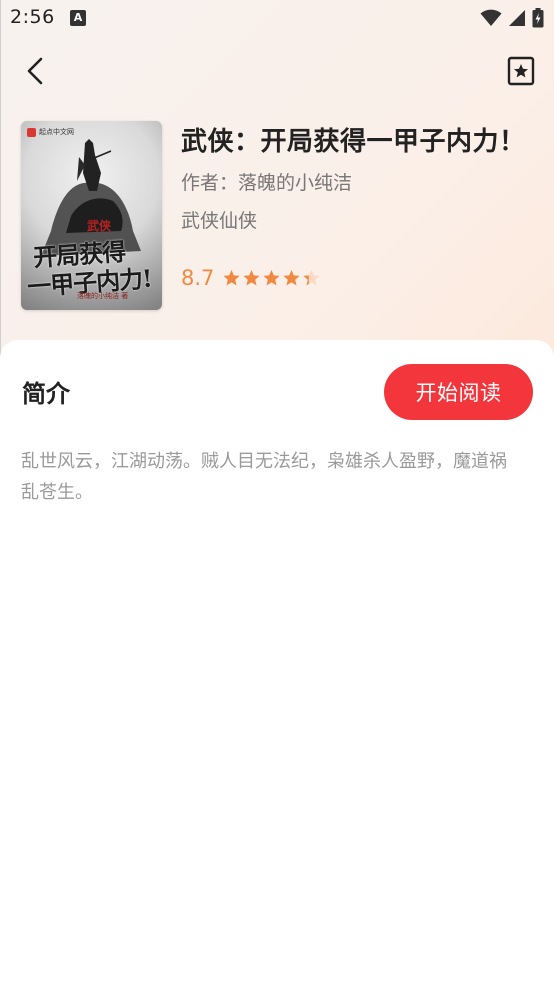 This screenshot has height=986, width=554. Describe the element at coordinates (103, 296) in the screenshot. I see `cover-author-text: 落魄的小纯洁 著` at that location.